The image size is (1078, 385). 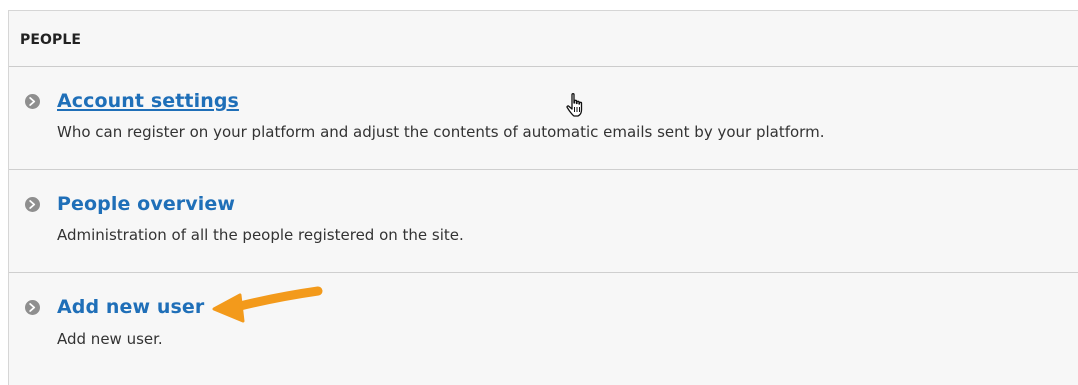 What do you see at coordinates (51, 39) in the screenshot?
I see `section-title: PEOPLE` at bounding box center [51, 39].